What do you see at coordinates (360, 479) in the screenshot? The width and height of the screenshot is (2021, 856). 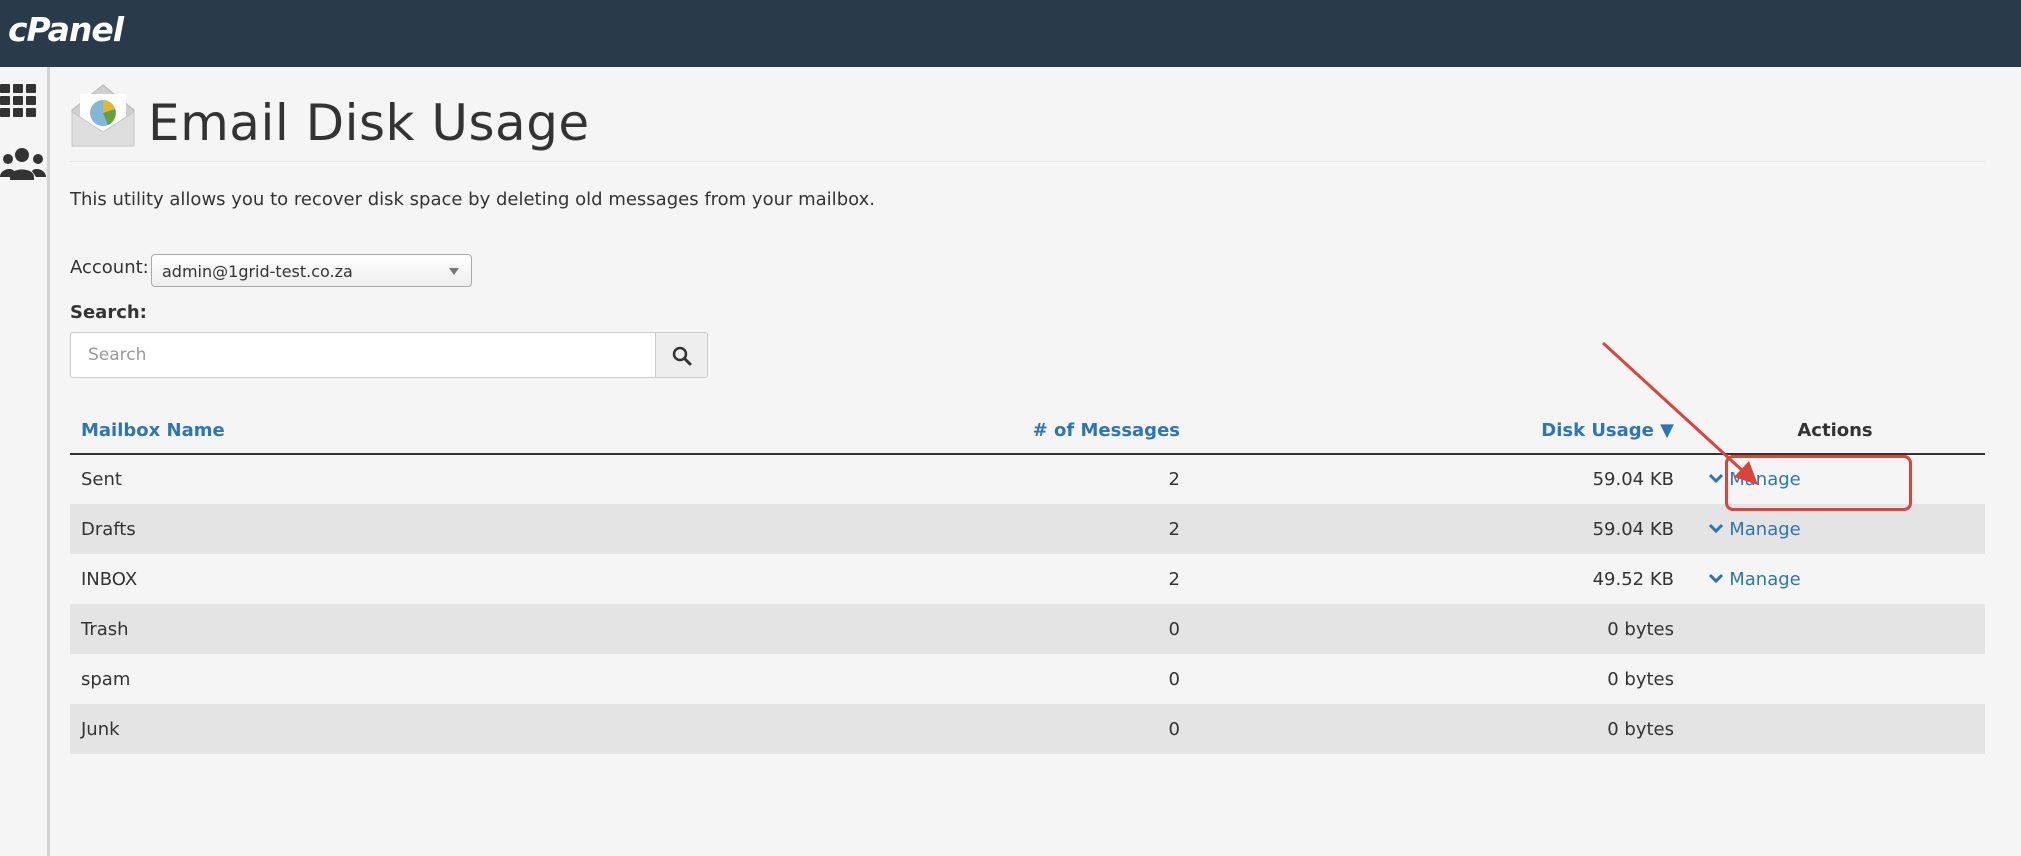 I see `cell-mailbox-name: Sent` at bounding box center [360, 479].